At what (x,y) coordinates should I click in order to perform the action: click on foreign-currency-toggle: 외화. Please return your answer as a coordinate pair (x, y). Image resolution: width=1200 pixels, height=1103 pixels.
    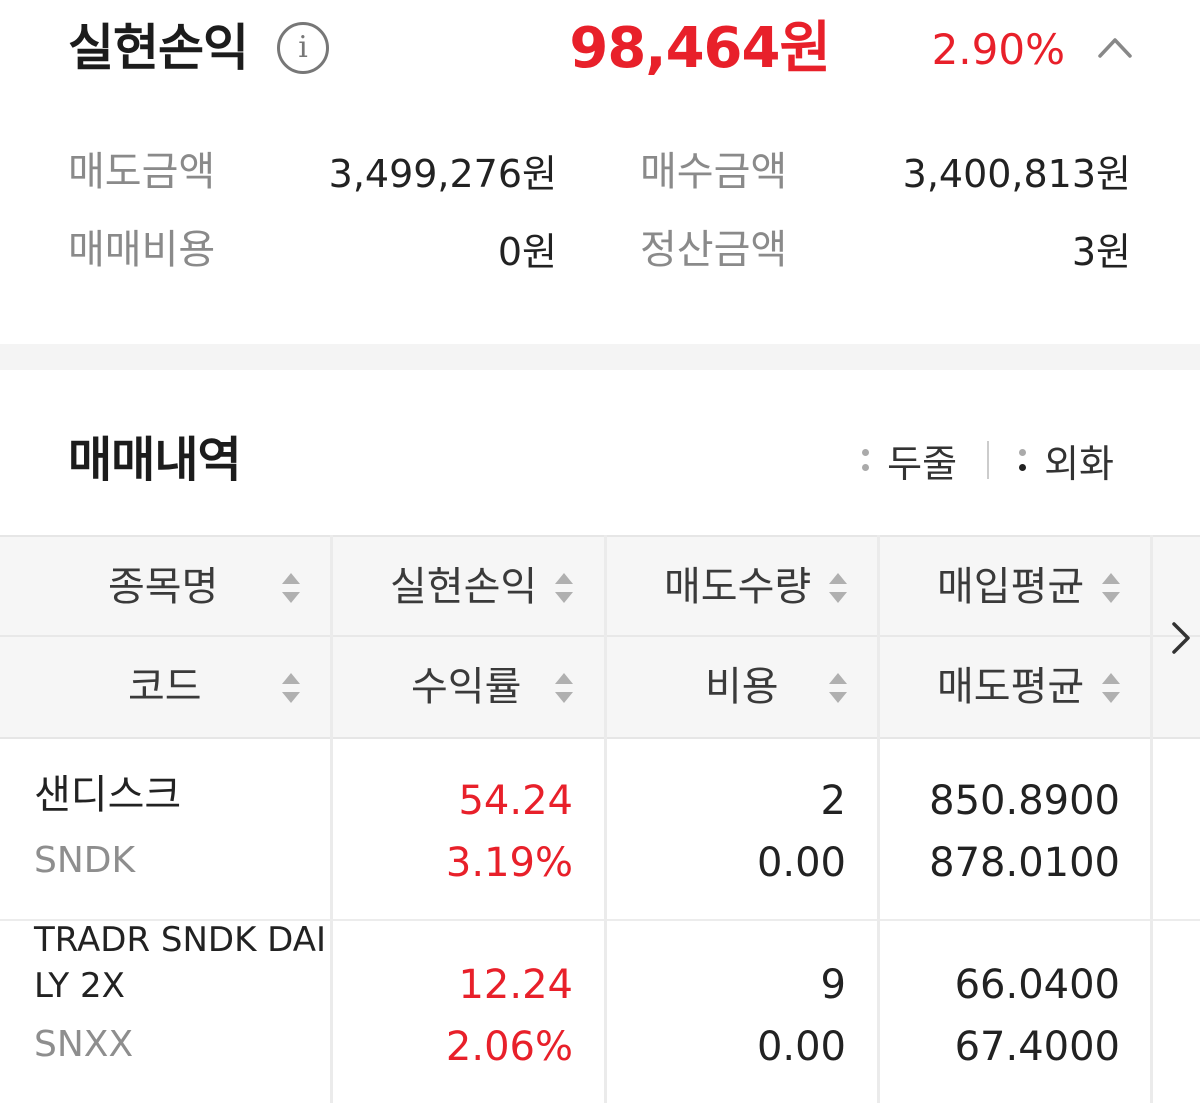
    Looking at the image, I should click on (1066, 460).